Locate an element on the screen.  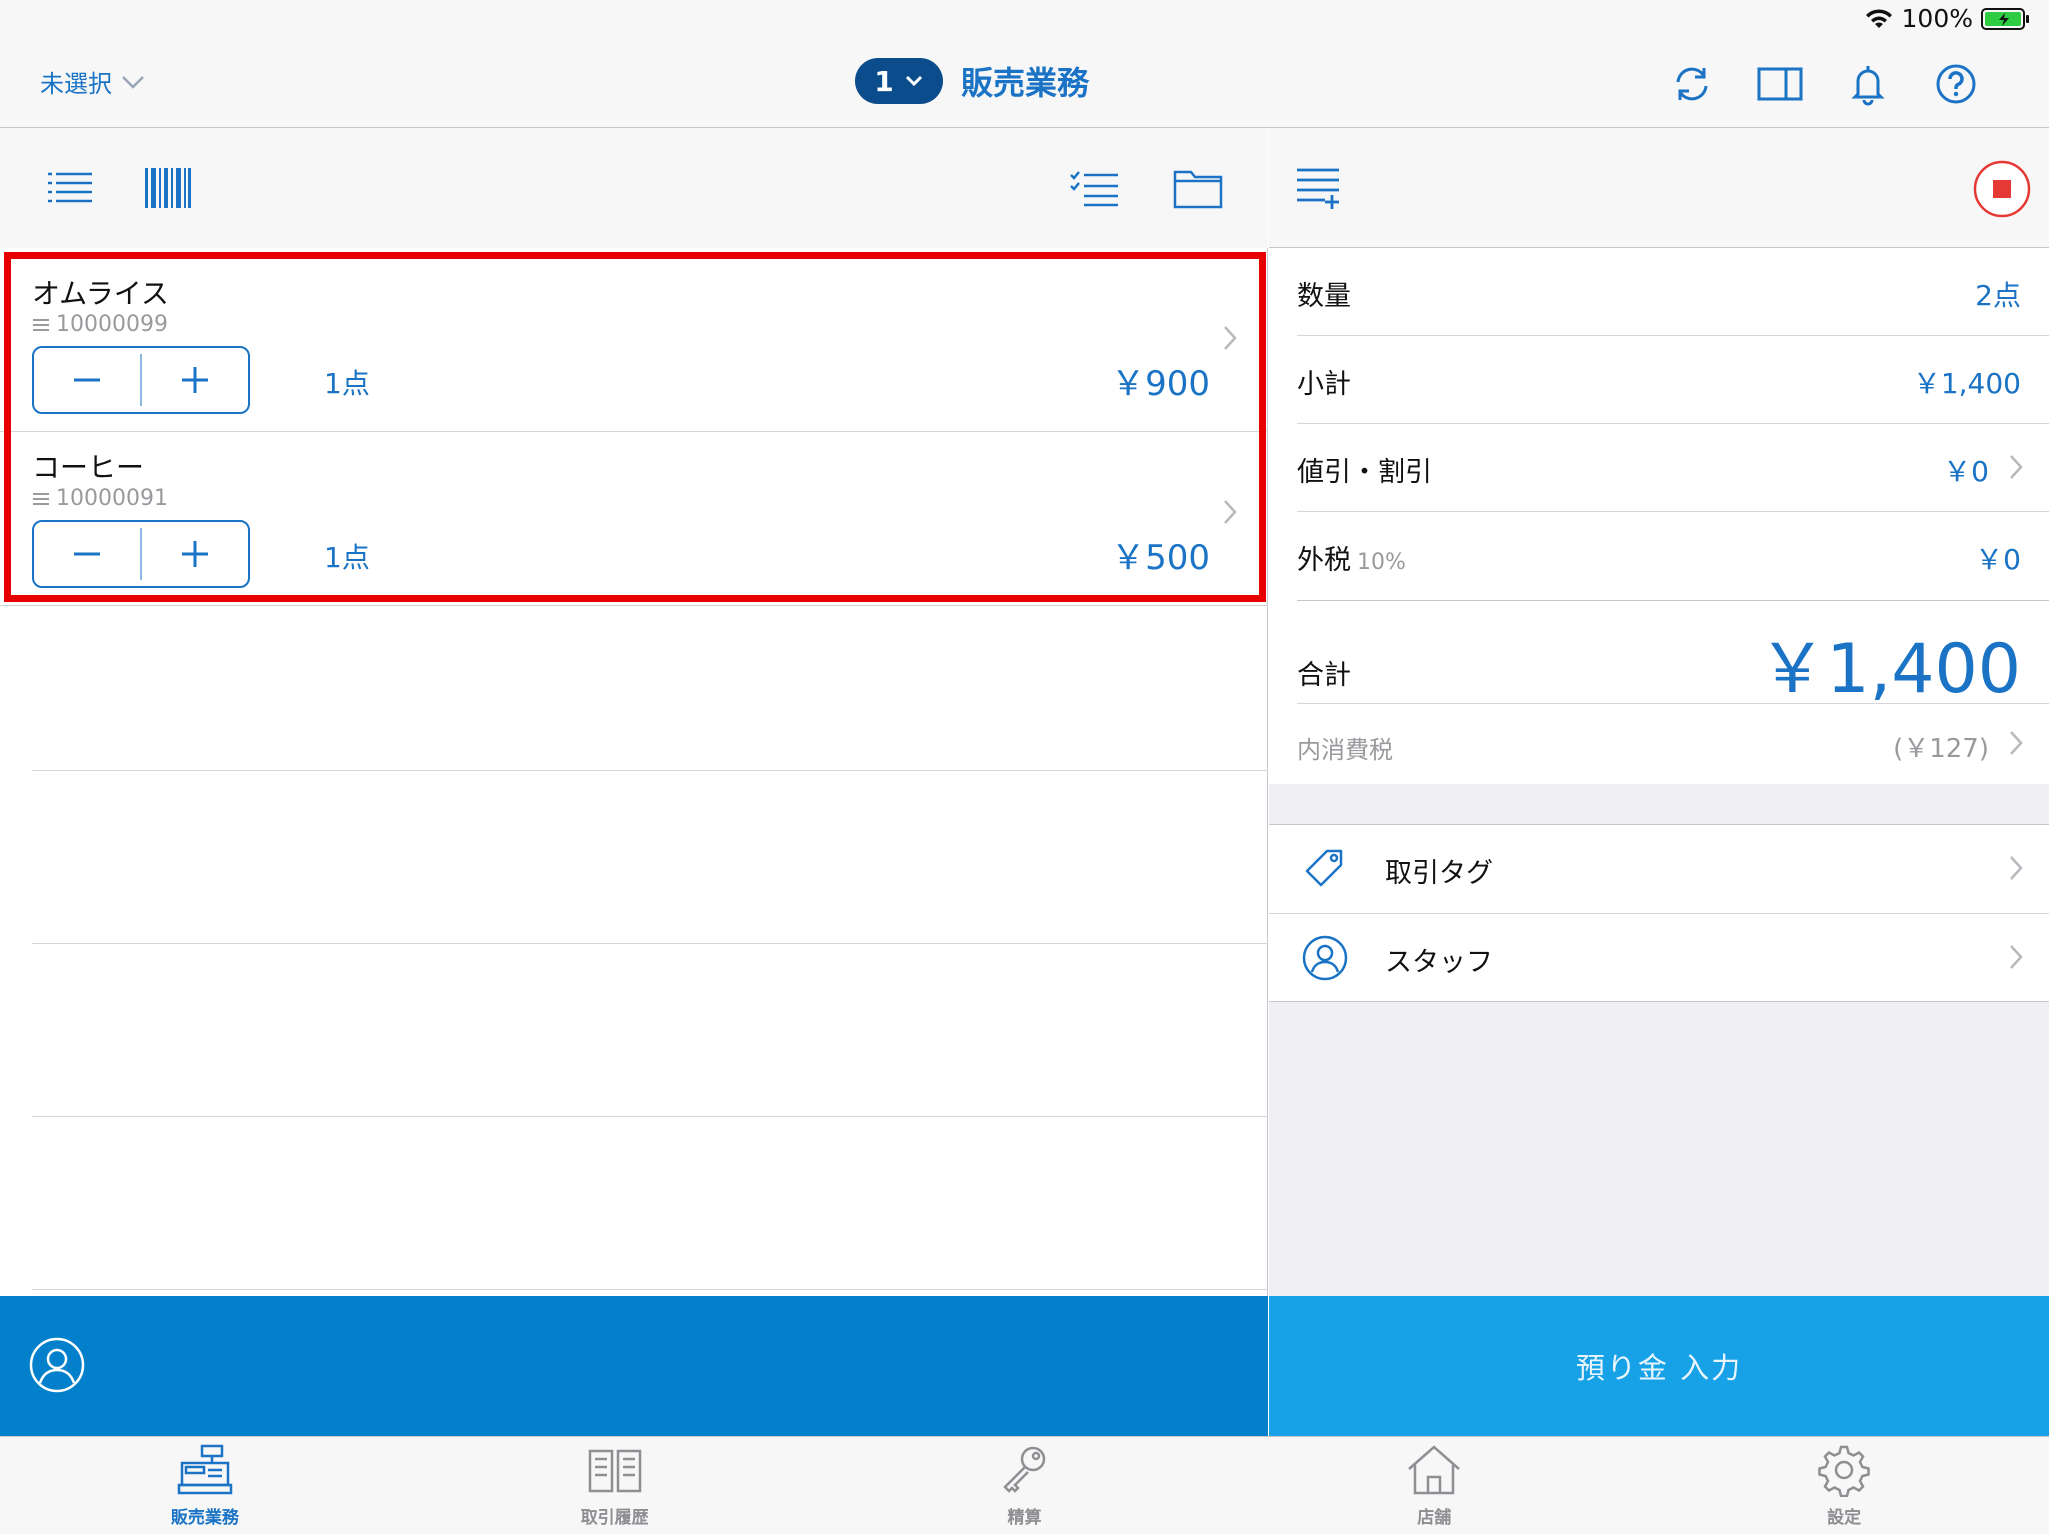
split-view-icon is located at coordinates (1780, 84).